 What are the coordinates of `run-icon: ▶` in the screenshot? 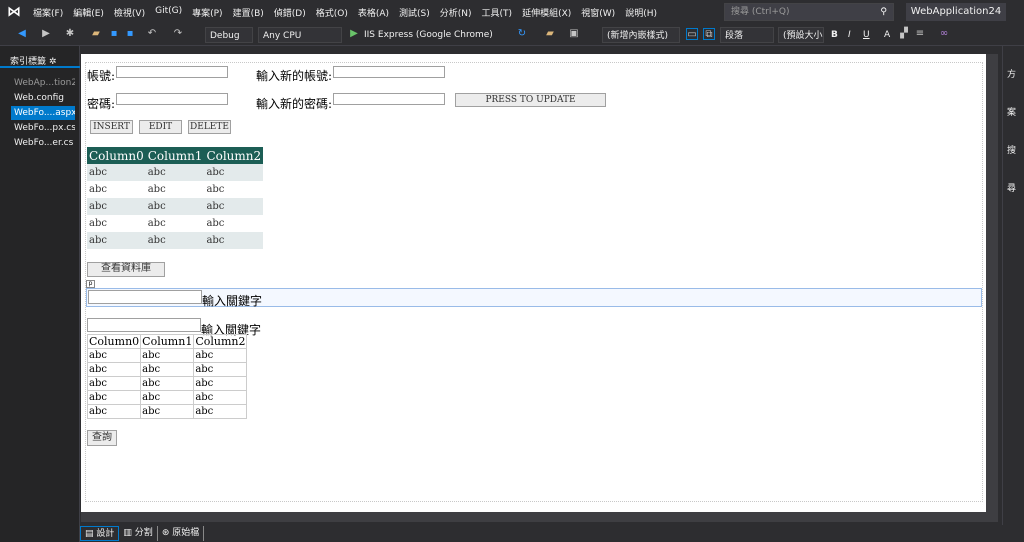 It's located at (354, 34).